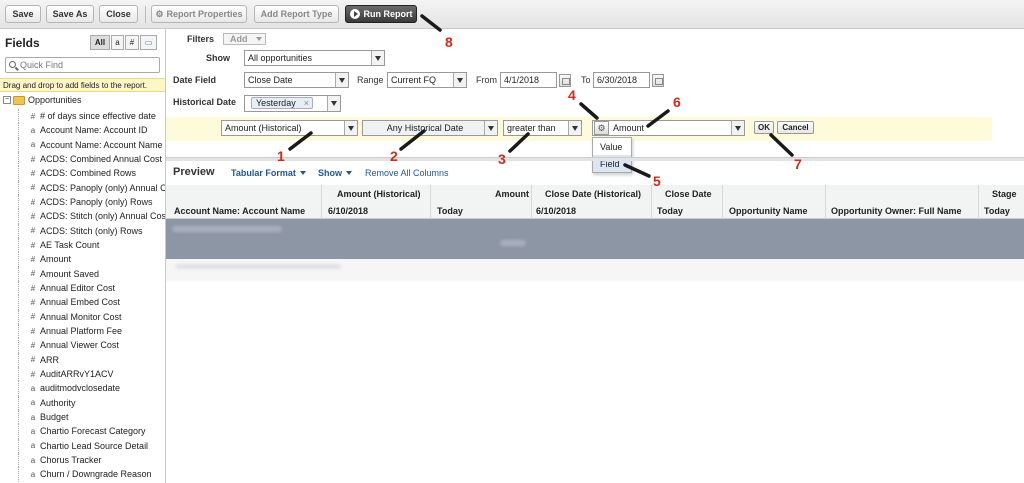 This screenshot has height=483, width=1024. What do you see at coordinates (394, 156) in the screenshot?
I see `callout-2: 2` at bounding box center [394, 156].